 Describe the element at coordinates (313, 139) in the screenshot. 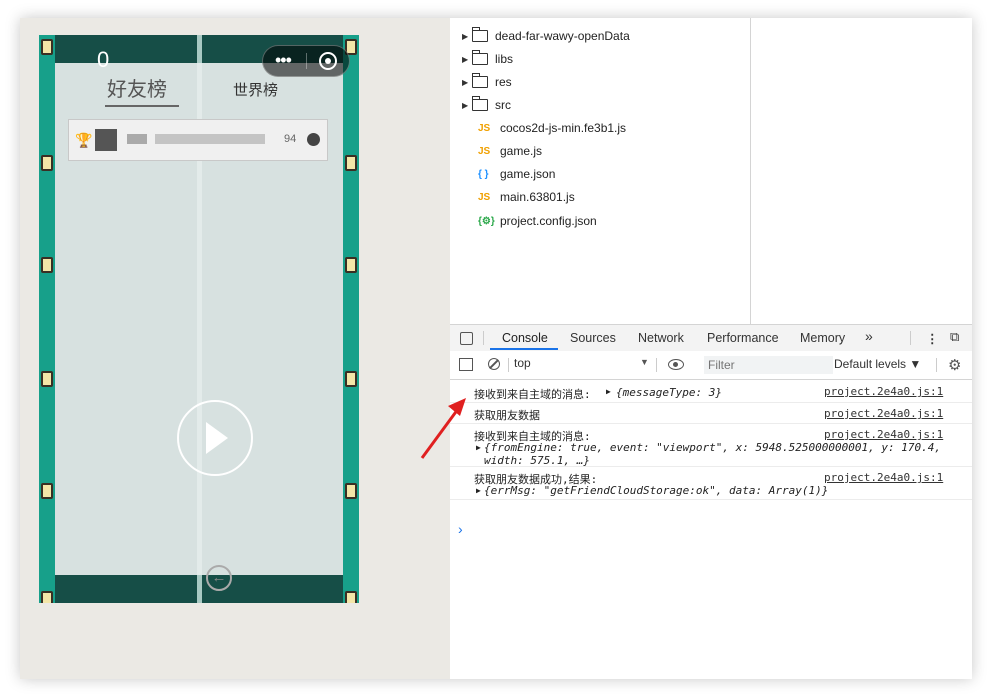

I see `status-dot` at that location.